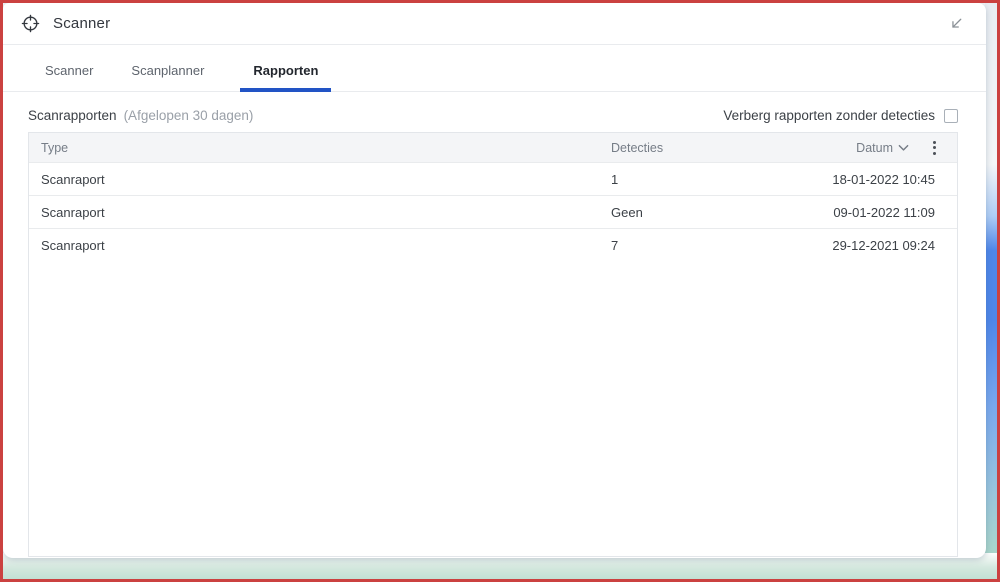 The image size is (1000, 582). Describe the element at coordinates (883, 245) in the screenshot. I see `report-date: 29-12-2021 09:24` at that location.